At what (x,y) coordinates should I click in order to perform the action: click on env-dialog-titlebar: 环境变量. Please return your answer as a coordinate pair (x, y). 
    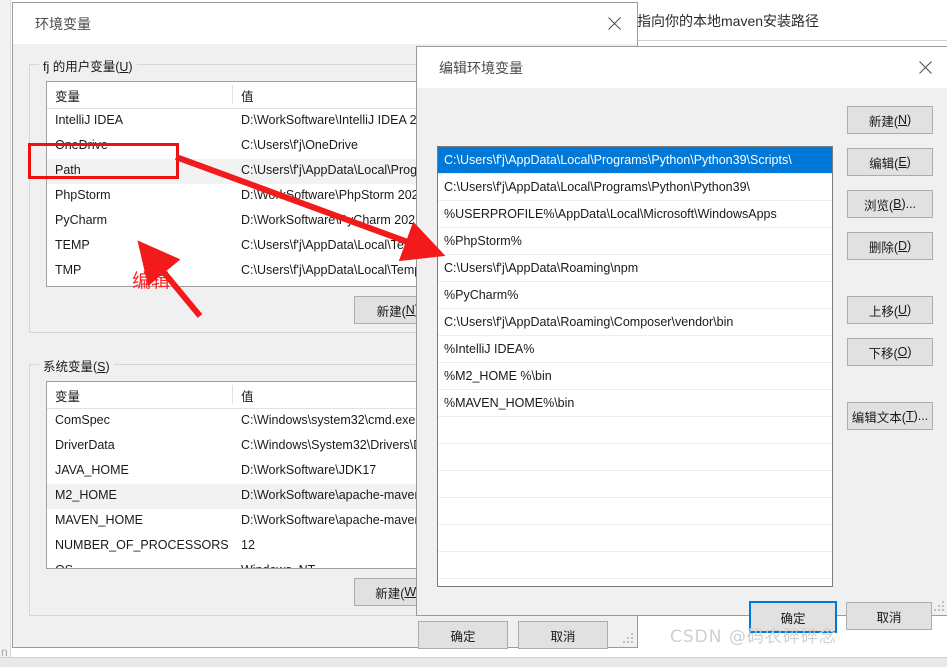
    Looking at the image, I should click on (325, 23).